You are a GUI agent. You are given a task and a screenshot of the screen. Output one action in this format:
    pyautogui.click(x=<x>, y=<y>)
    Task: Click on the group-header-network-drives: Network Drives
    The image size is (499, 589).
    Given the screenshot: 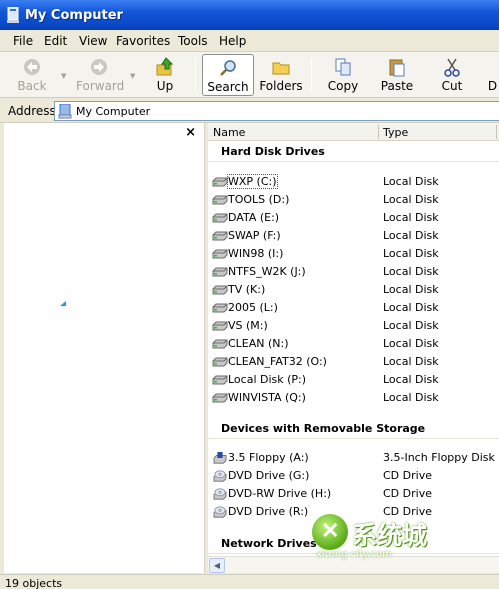 What is the action you would take?
    pyautogui.click(x=269, y=543)
    